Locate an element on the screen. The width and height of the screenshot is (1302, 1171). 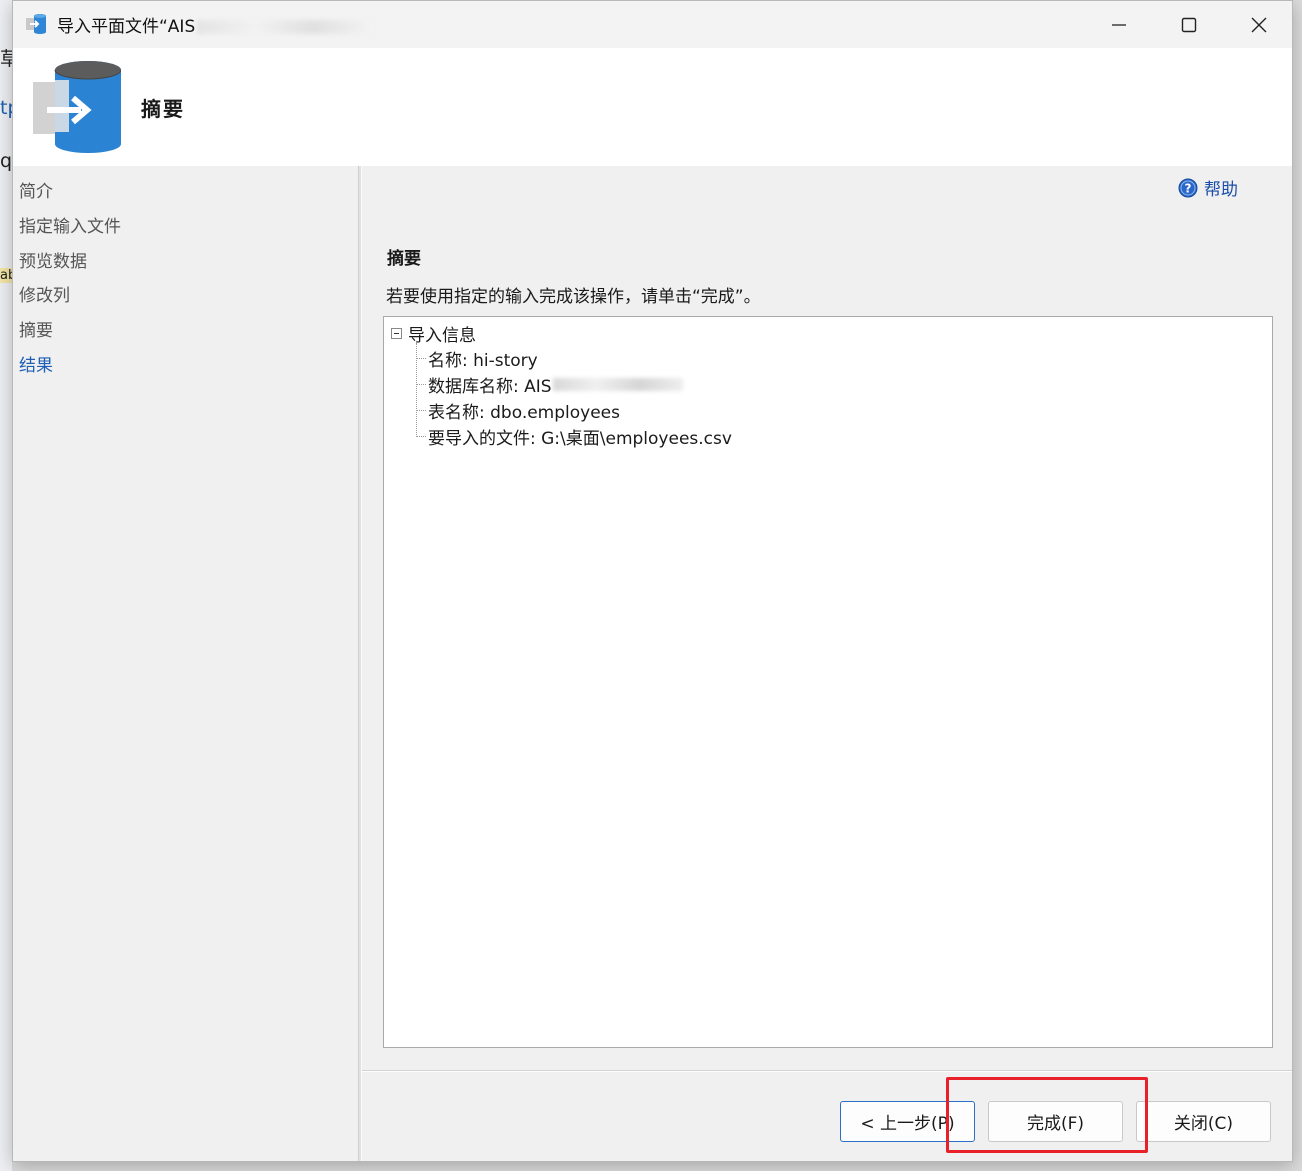
nav-item-results: 结果 is located at coordinates (36, 363).